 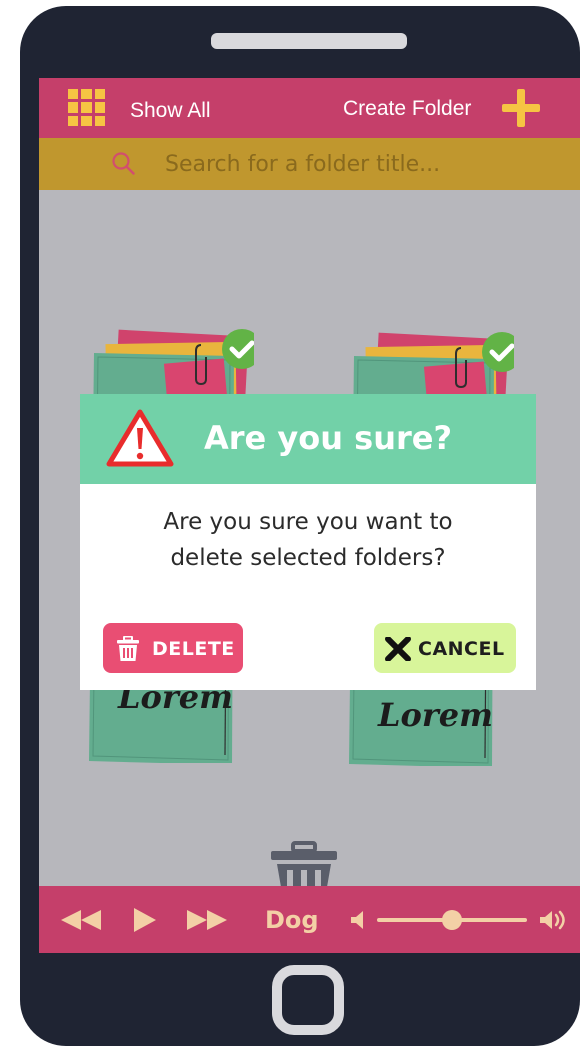 What do you see at coordinates (308, 558) in the screenshot?
I see `dialog-message-line2: delete selected folders?` at bounding box center [308, 558].